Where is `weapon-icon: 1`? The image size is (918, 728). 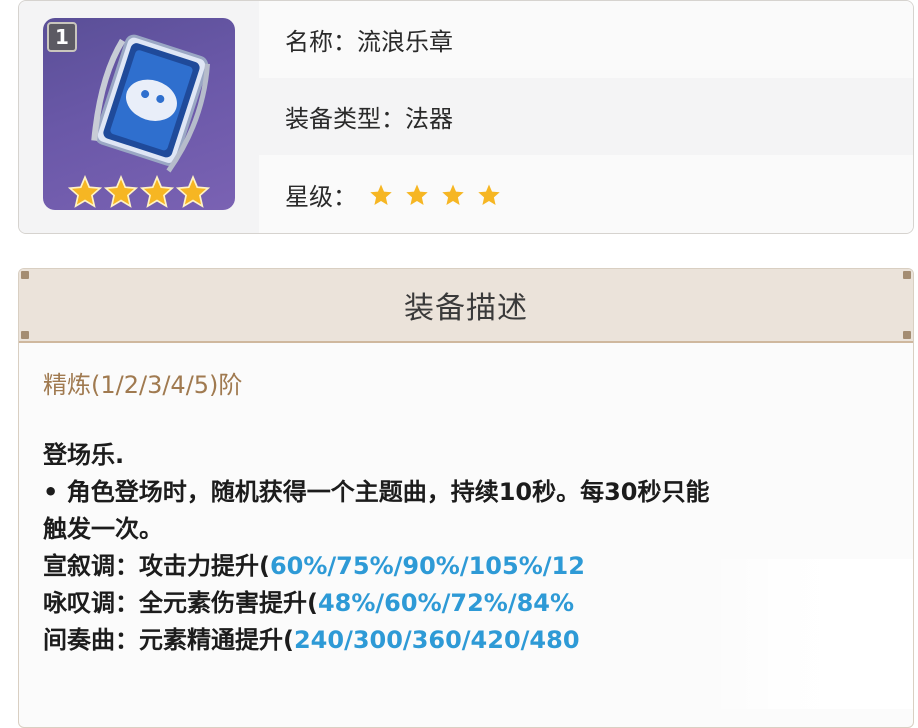 weapon-icon: 1 is located at coordinates (139, 114).